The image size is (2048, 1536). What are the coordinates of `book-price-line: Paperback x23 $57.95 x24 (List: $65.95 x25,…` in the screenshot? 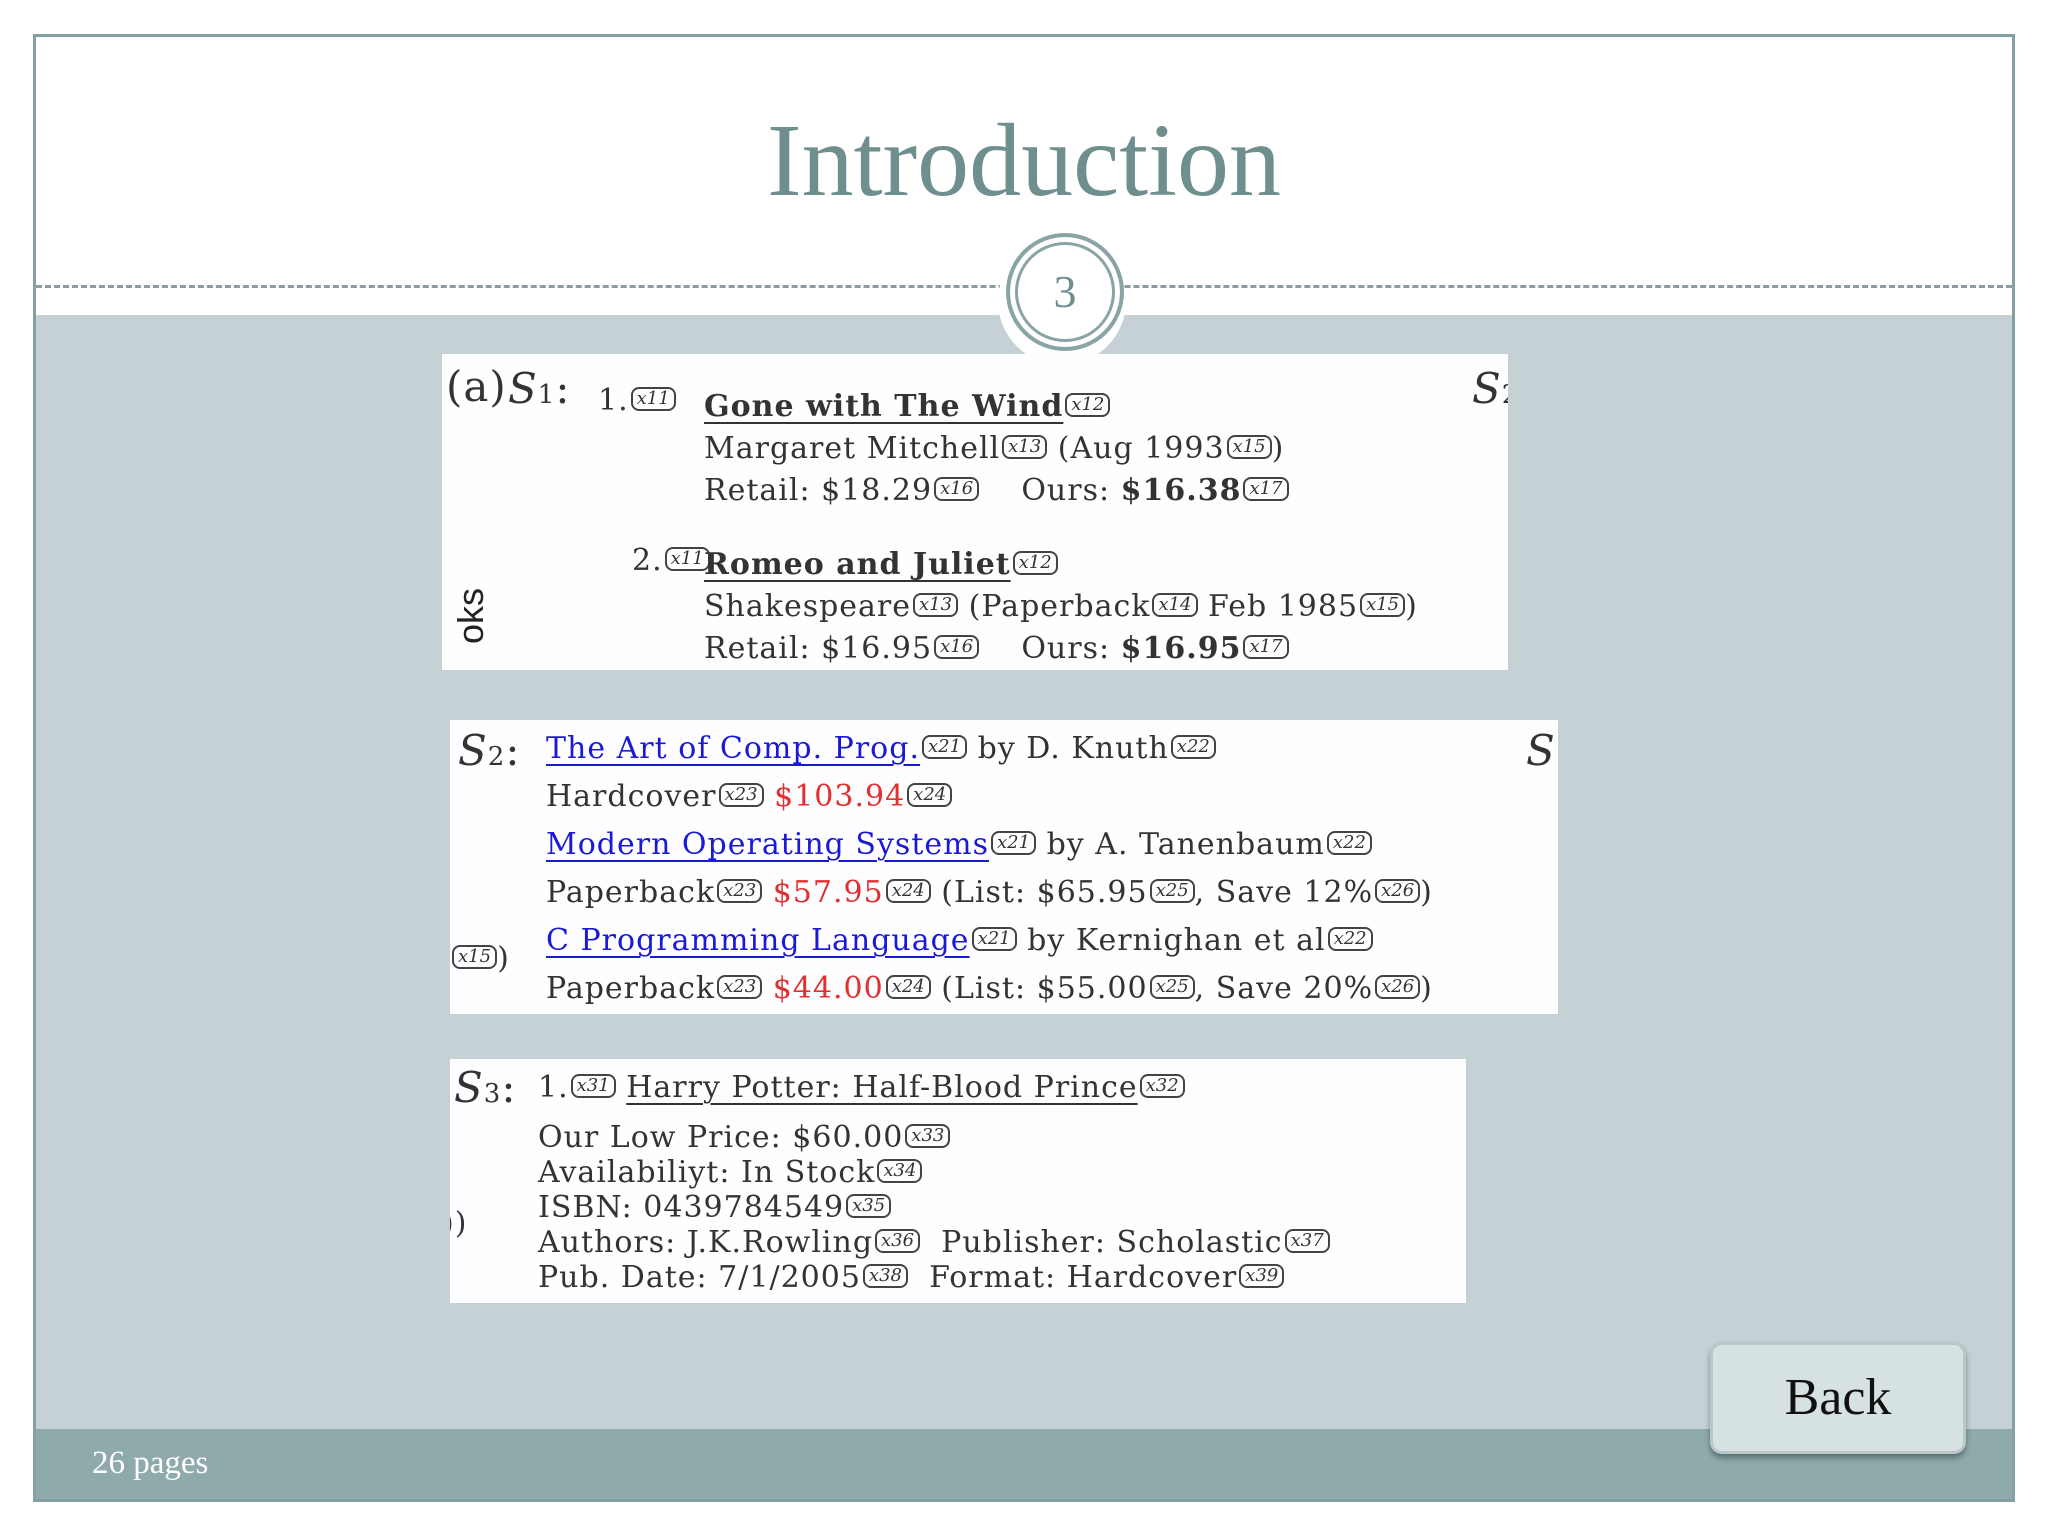 It's located at (989, 892).